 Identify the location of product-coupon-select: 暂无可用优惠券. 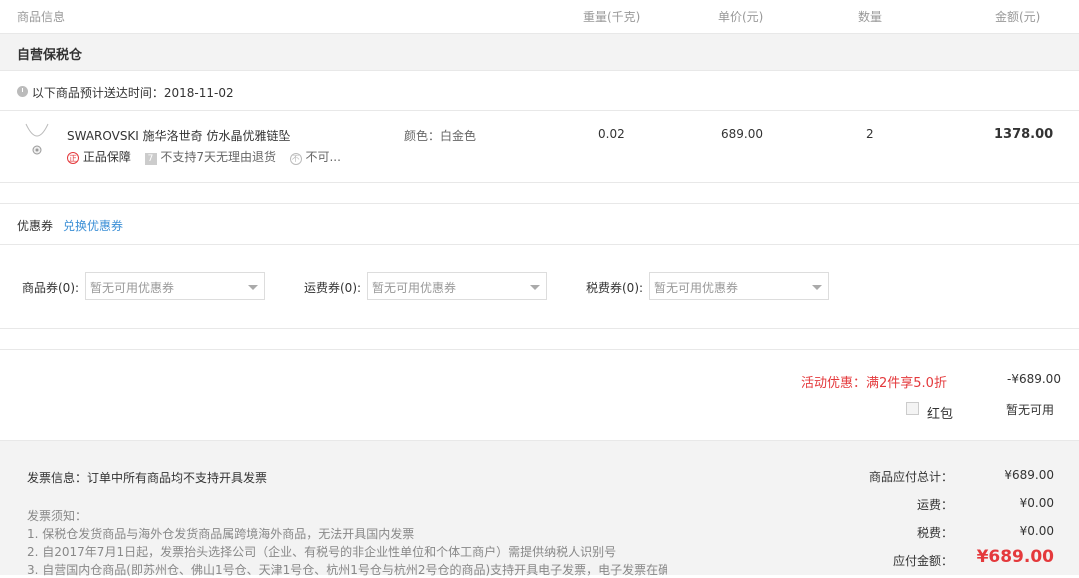
(175, 286).